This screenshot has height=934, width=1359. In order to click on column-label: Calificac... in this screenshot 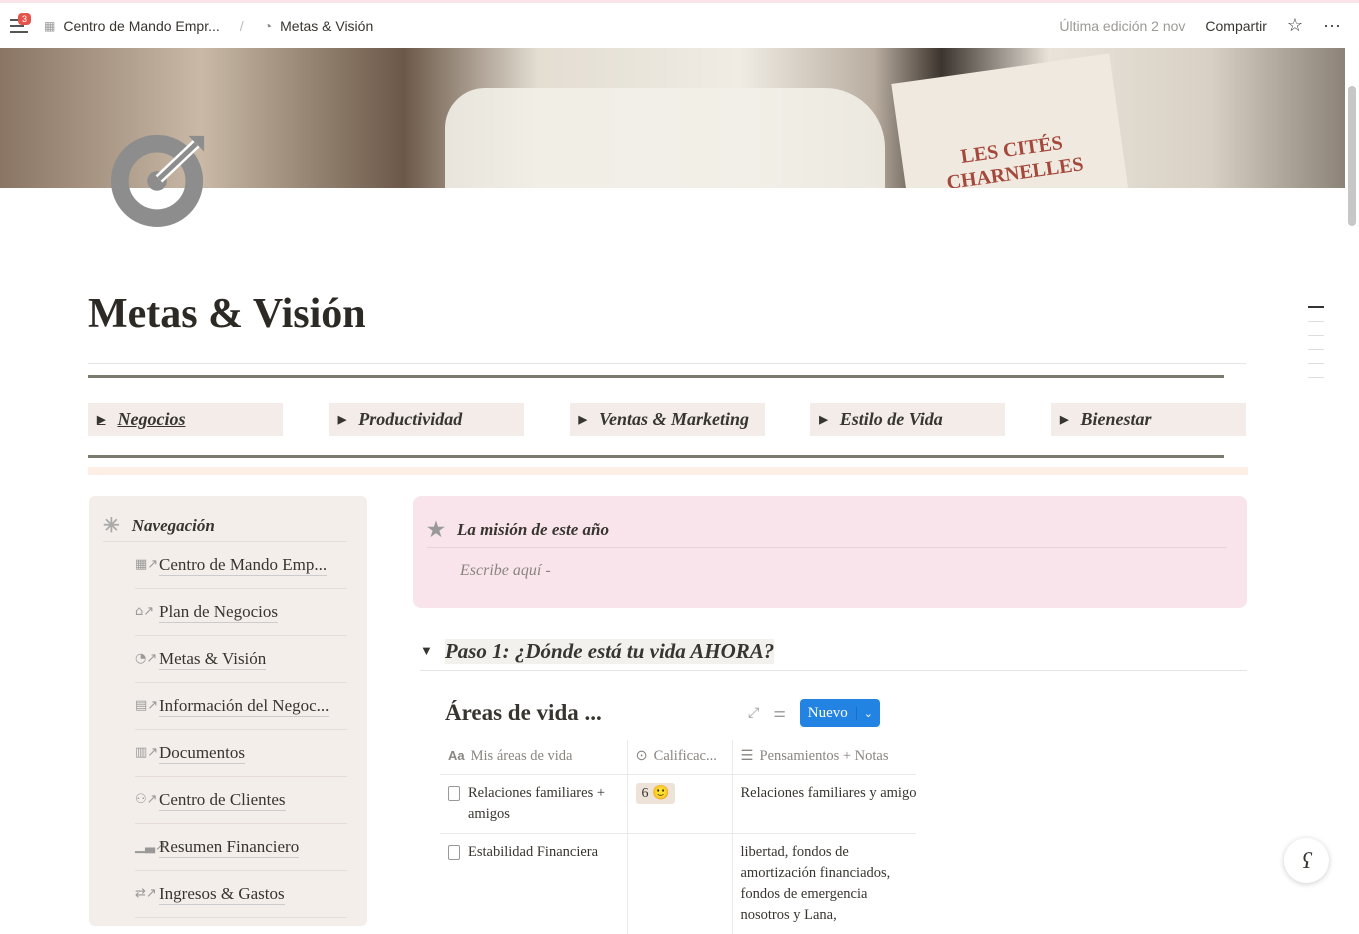, I will do `click(685, 756)`.